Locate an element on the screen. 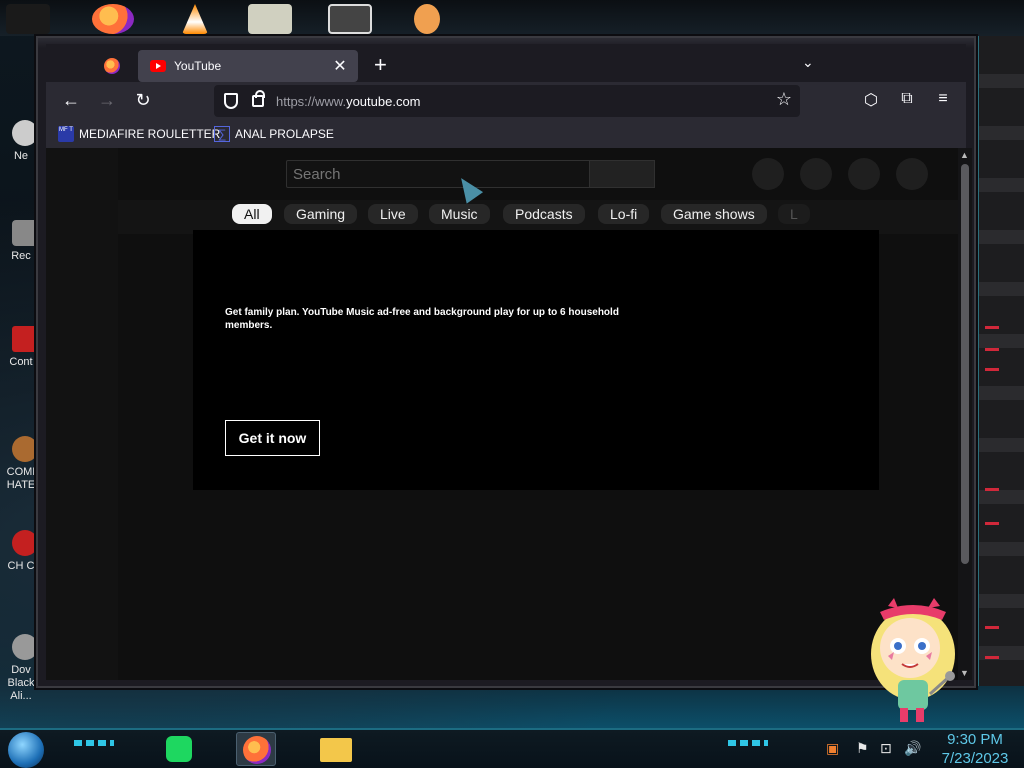  lock-icon is located at coordinates (258, 98).